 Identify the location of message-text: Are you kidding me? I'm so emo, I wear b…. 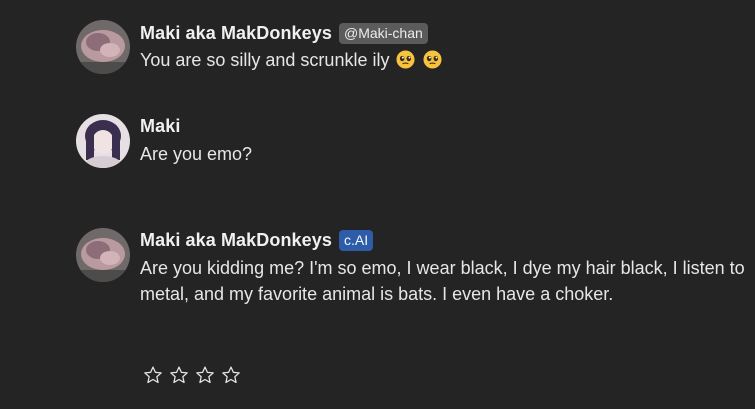
(442, 281).